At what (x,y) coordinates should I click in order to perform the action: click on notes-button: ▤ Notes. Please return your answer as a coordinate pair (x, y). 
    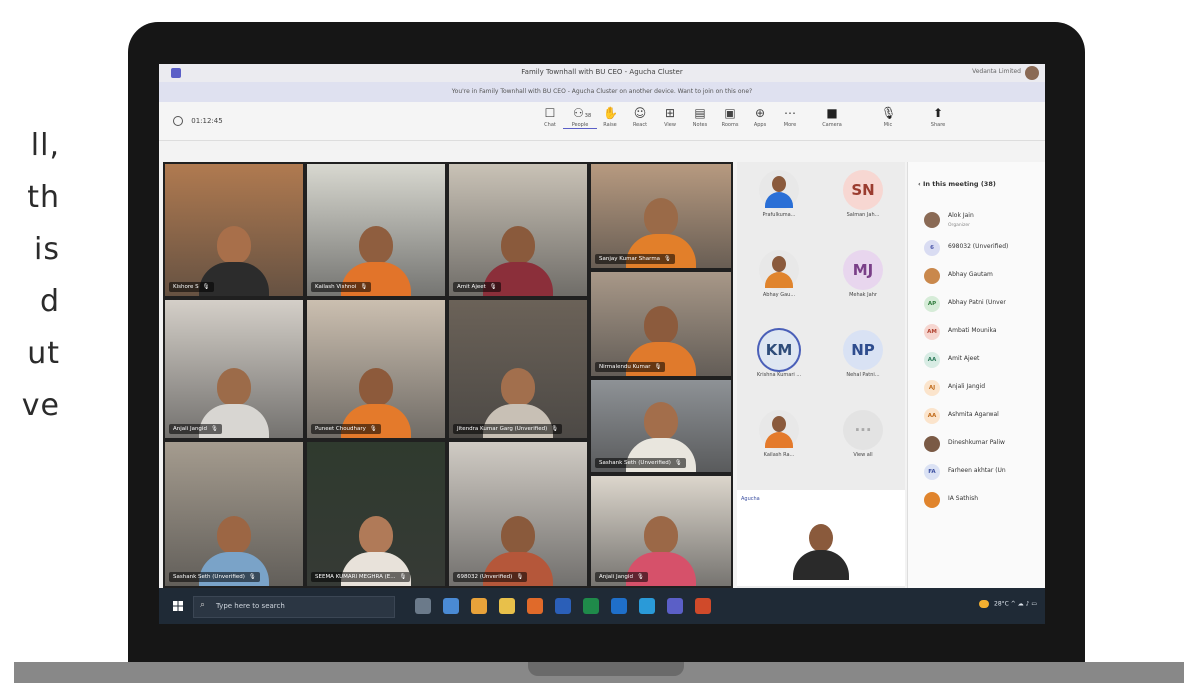
    Looking at the image, I should click on (700, 121).